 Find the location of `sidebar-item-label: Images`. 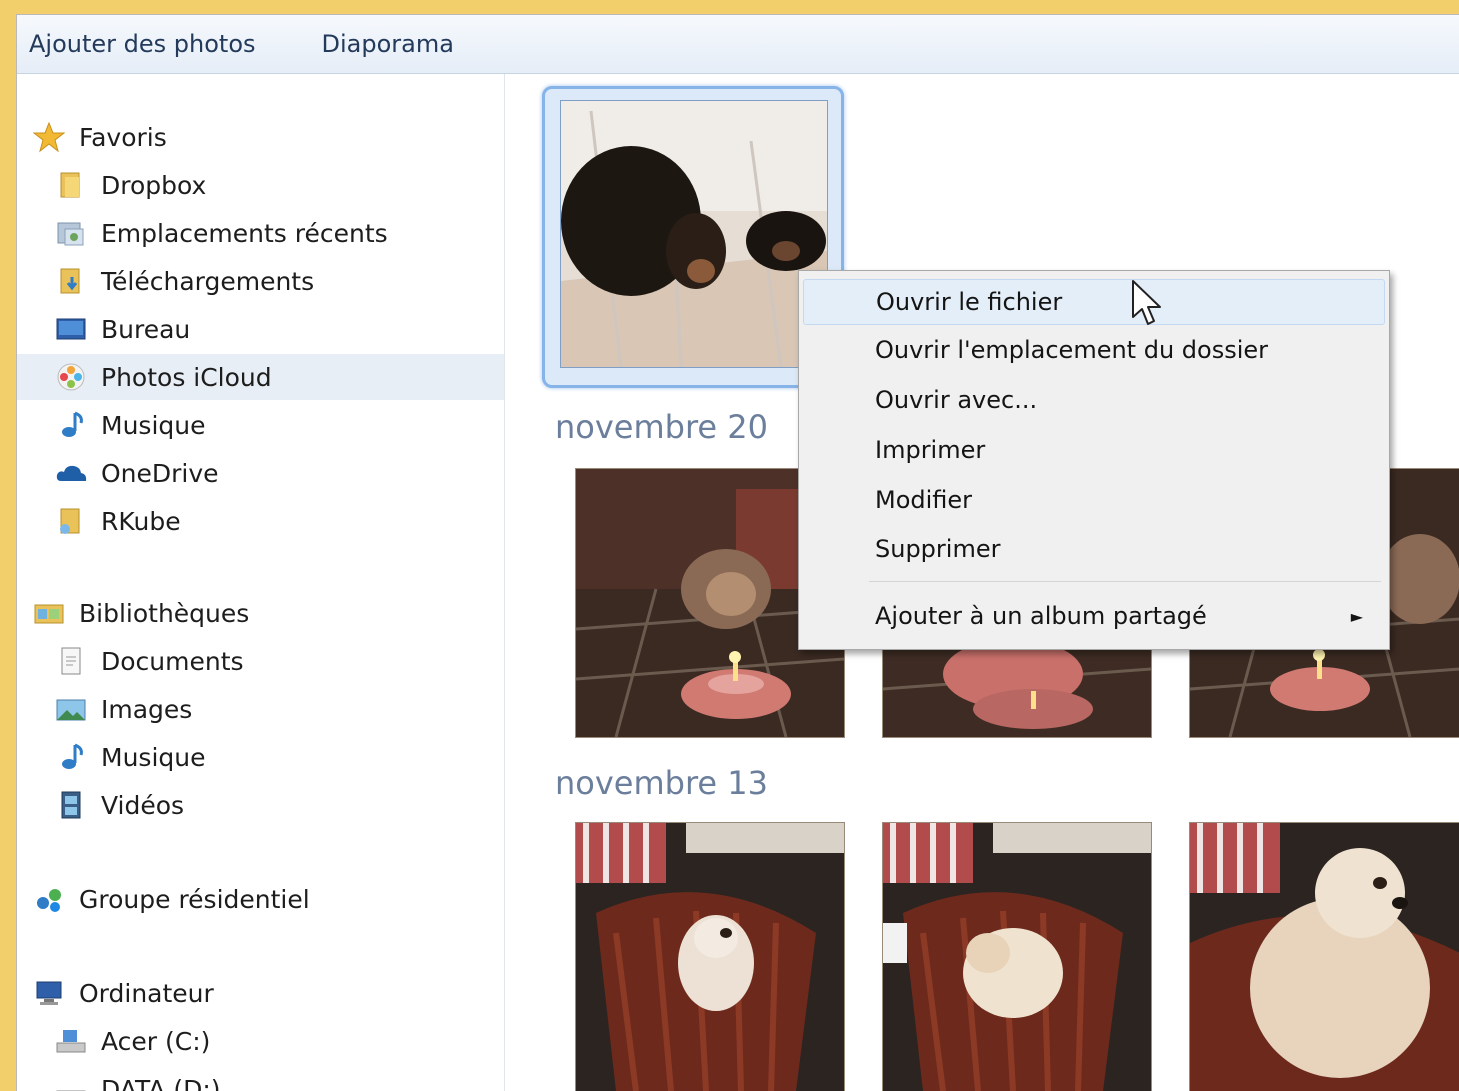

sidebar-item-label: Images is located at coordinates (146, 709).